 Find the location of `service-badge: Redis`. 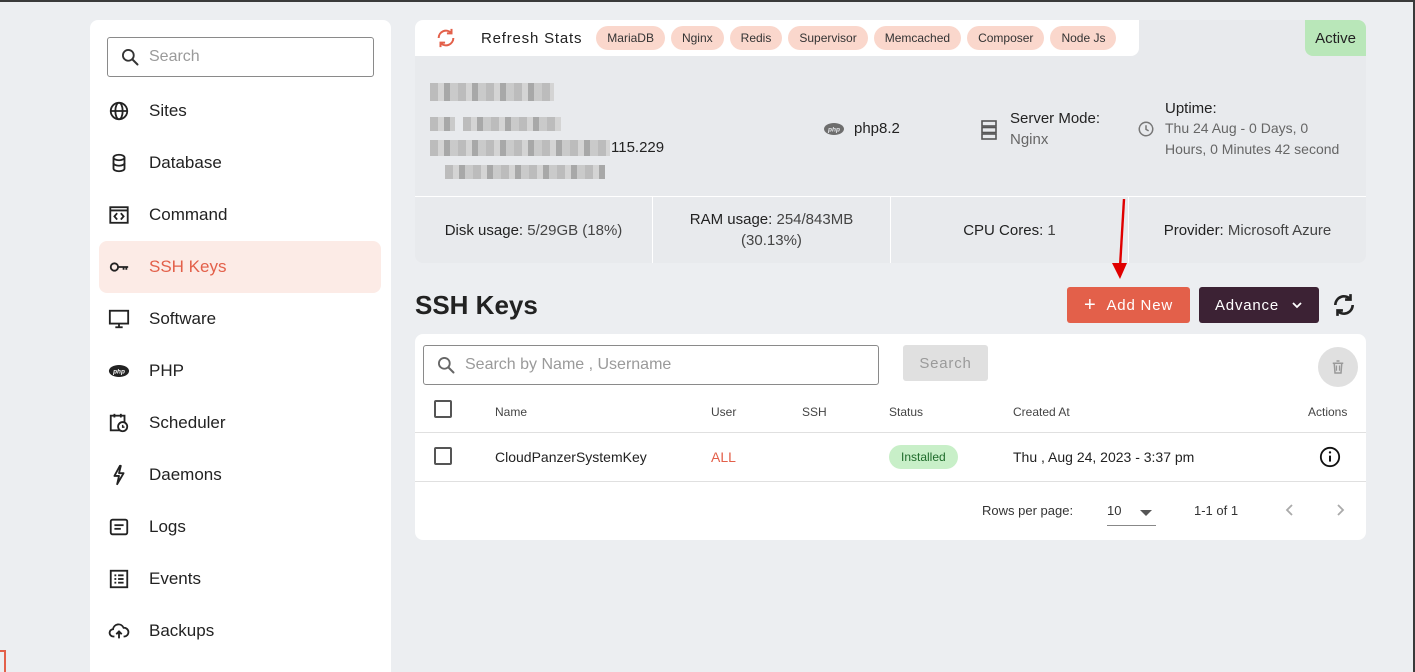

service-badge: Redis is located at coordinates (756, 38).